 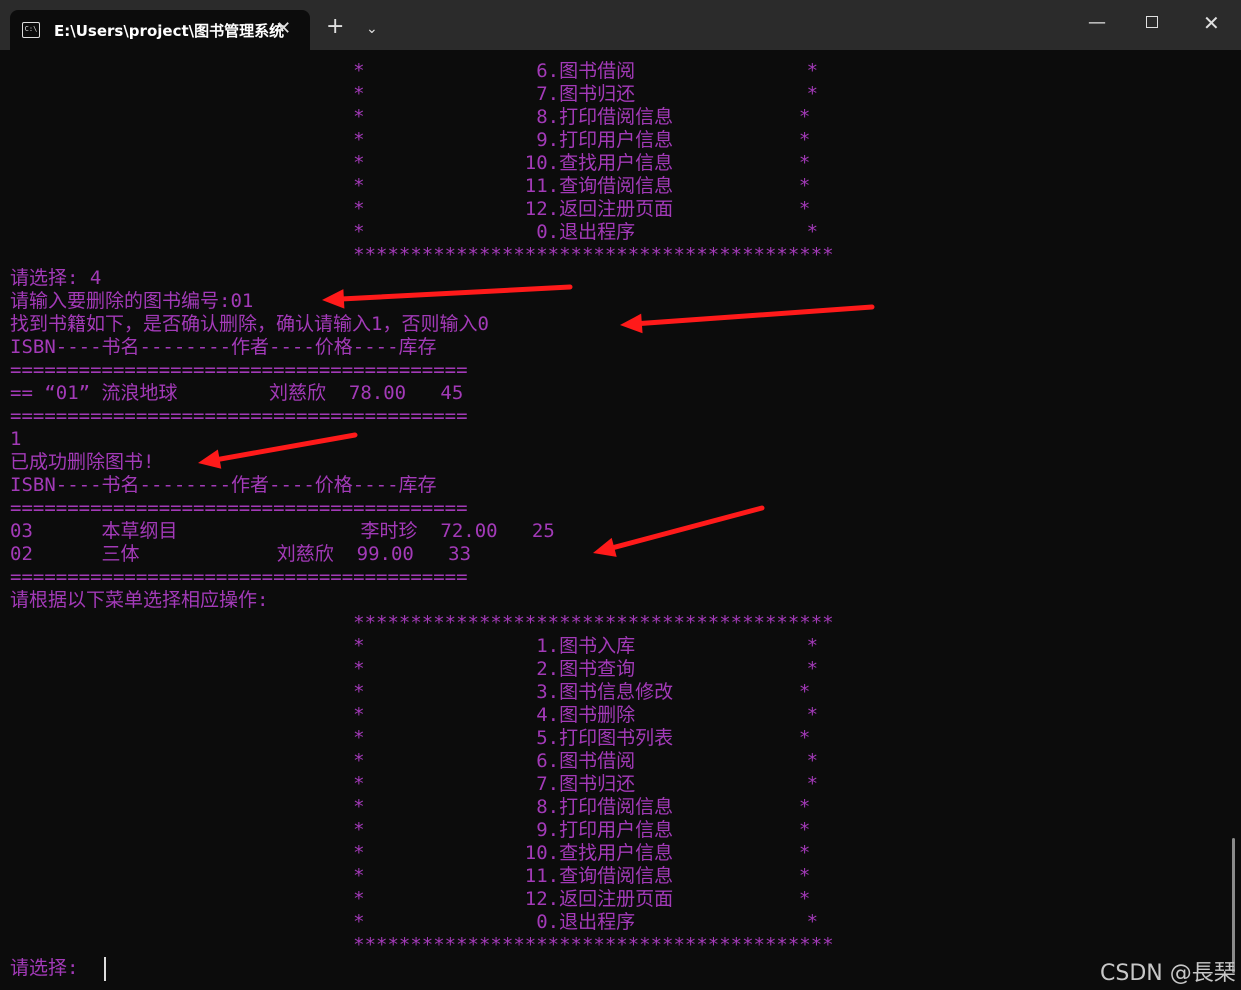 What do you see at coordinates (16, 439) in the screenshot?
I see `console-line: 1` at bounding box center [16, 439].